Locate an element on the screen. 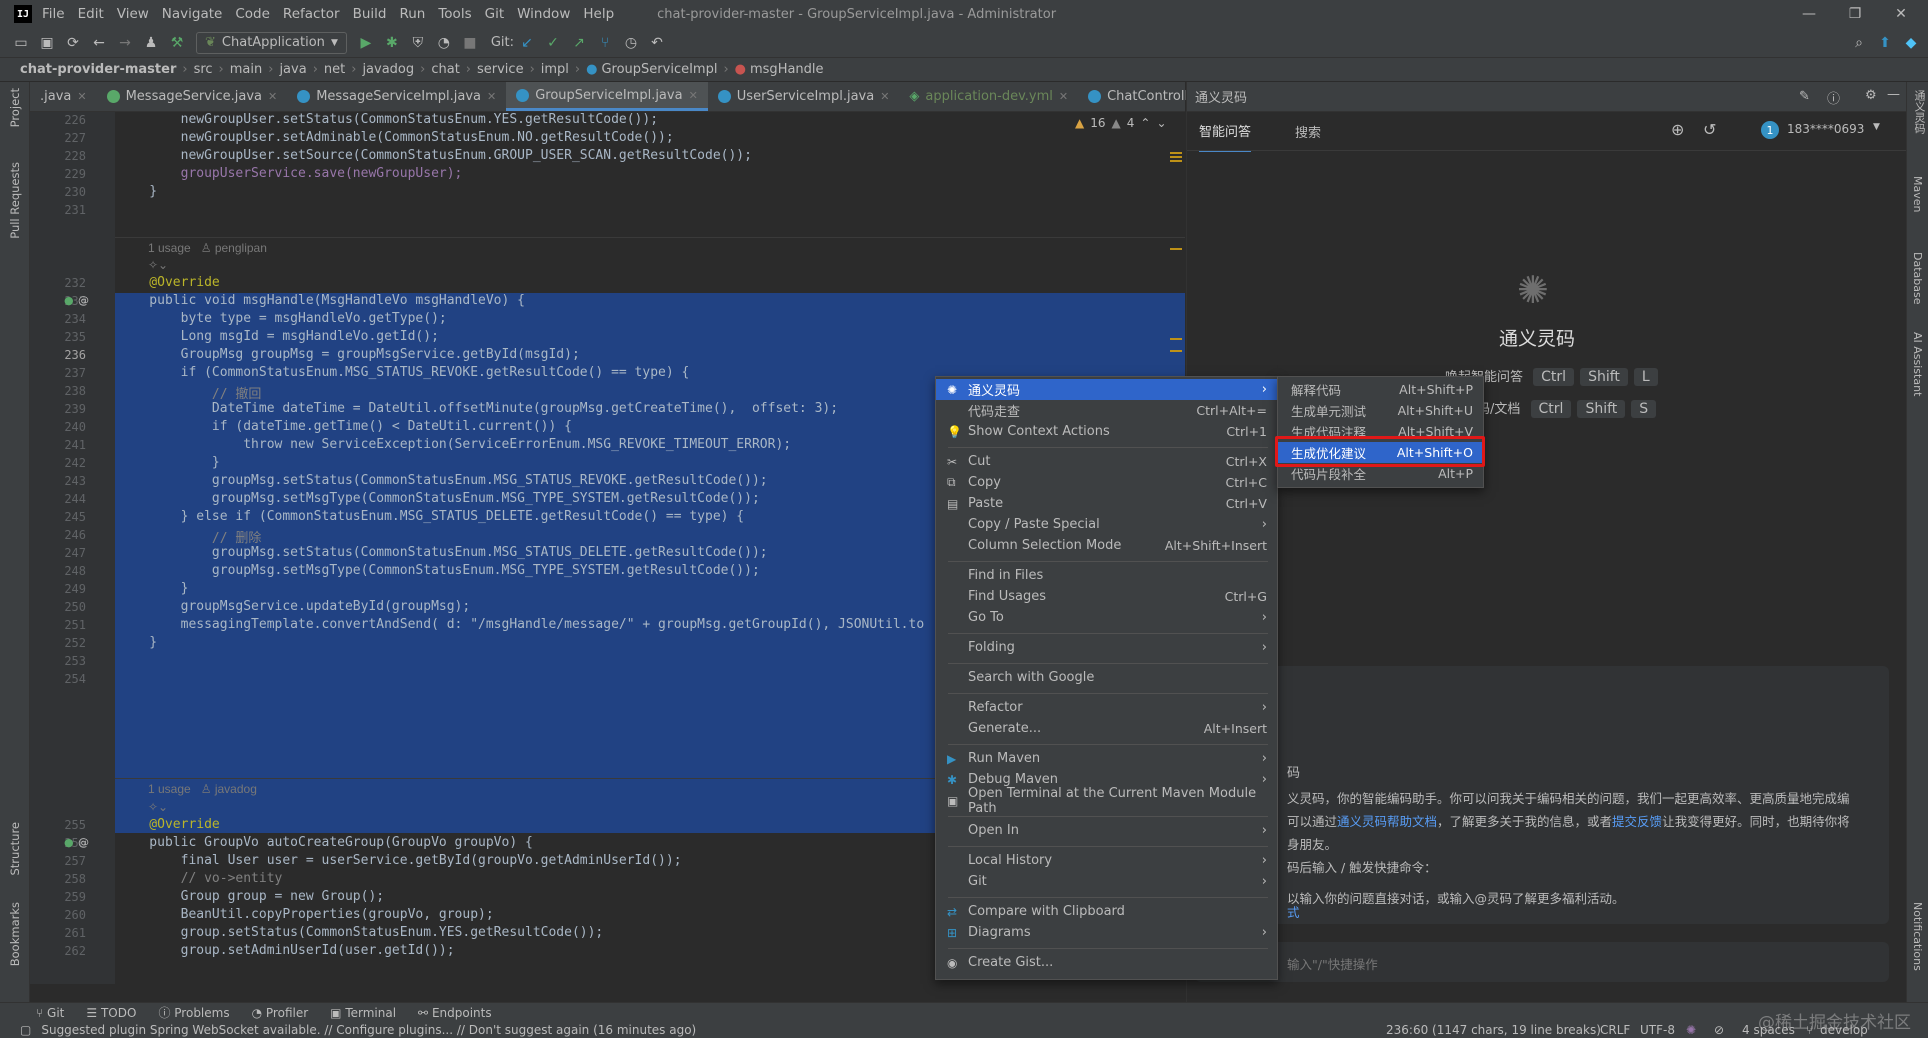 Image resolution: width=1928 pixels, height=1038 pixels. database-tool-button: Database is located at coordinates (1917, 278).